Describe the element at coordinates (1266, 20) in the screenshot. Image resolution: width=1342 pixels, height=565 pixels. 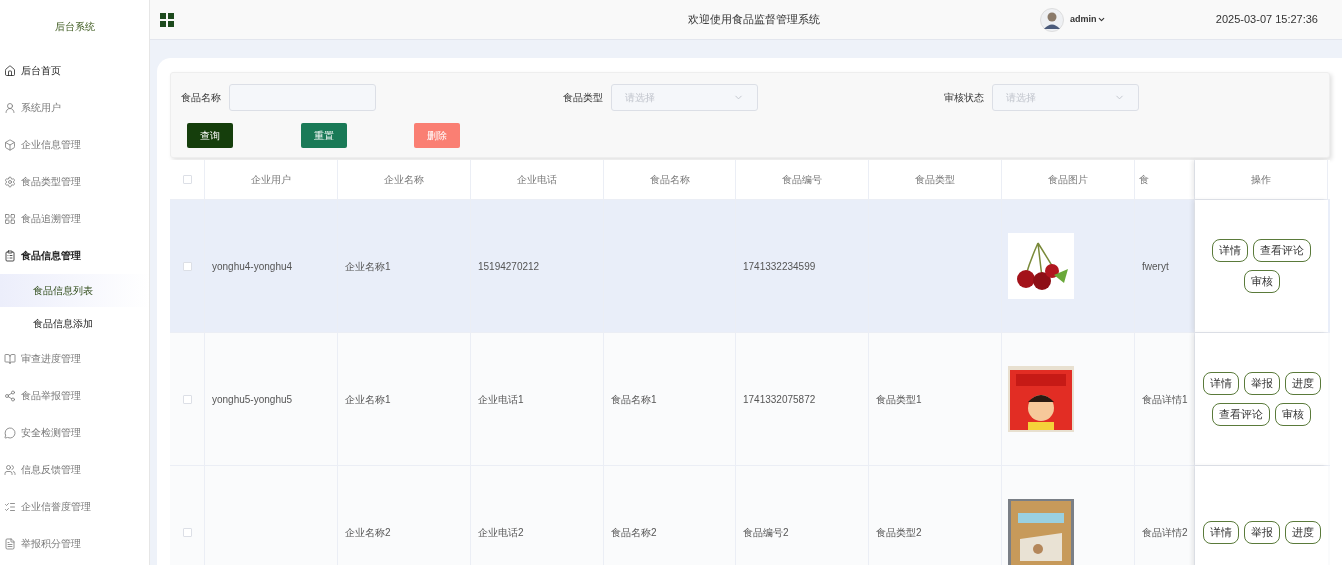
I see `date-time: 2025-03-07 15:27:36` at that location.